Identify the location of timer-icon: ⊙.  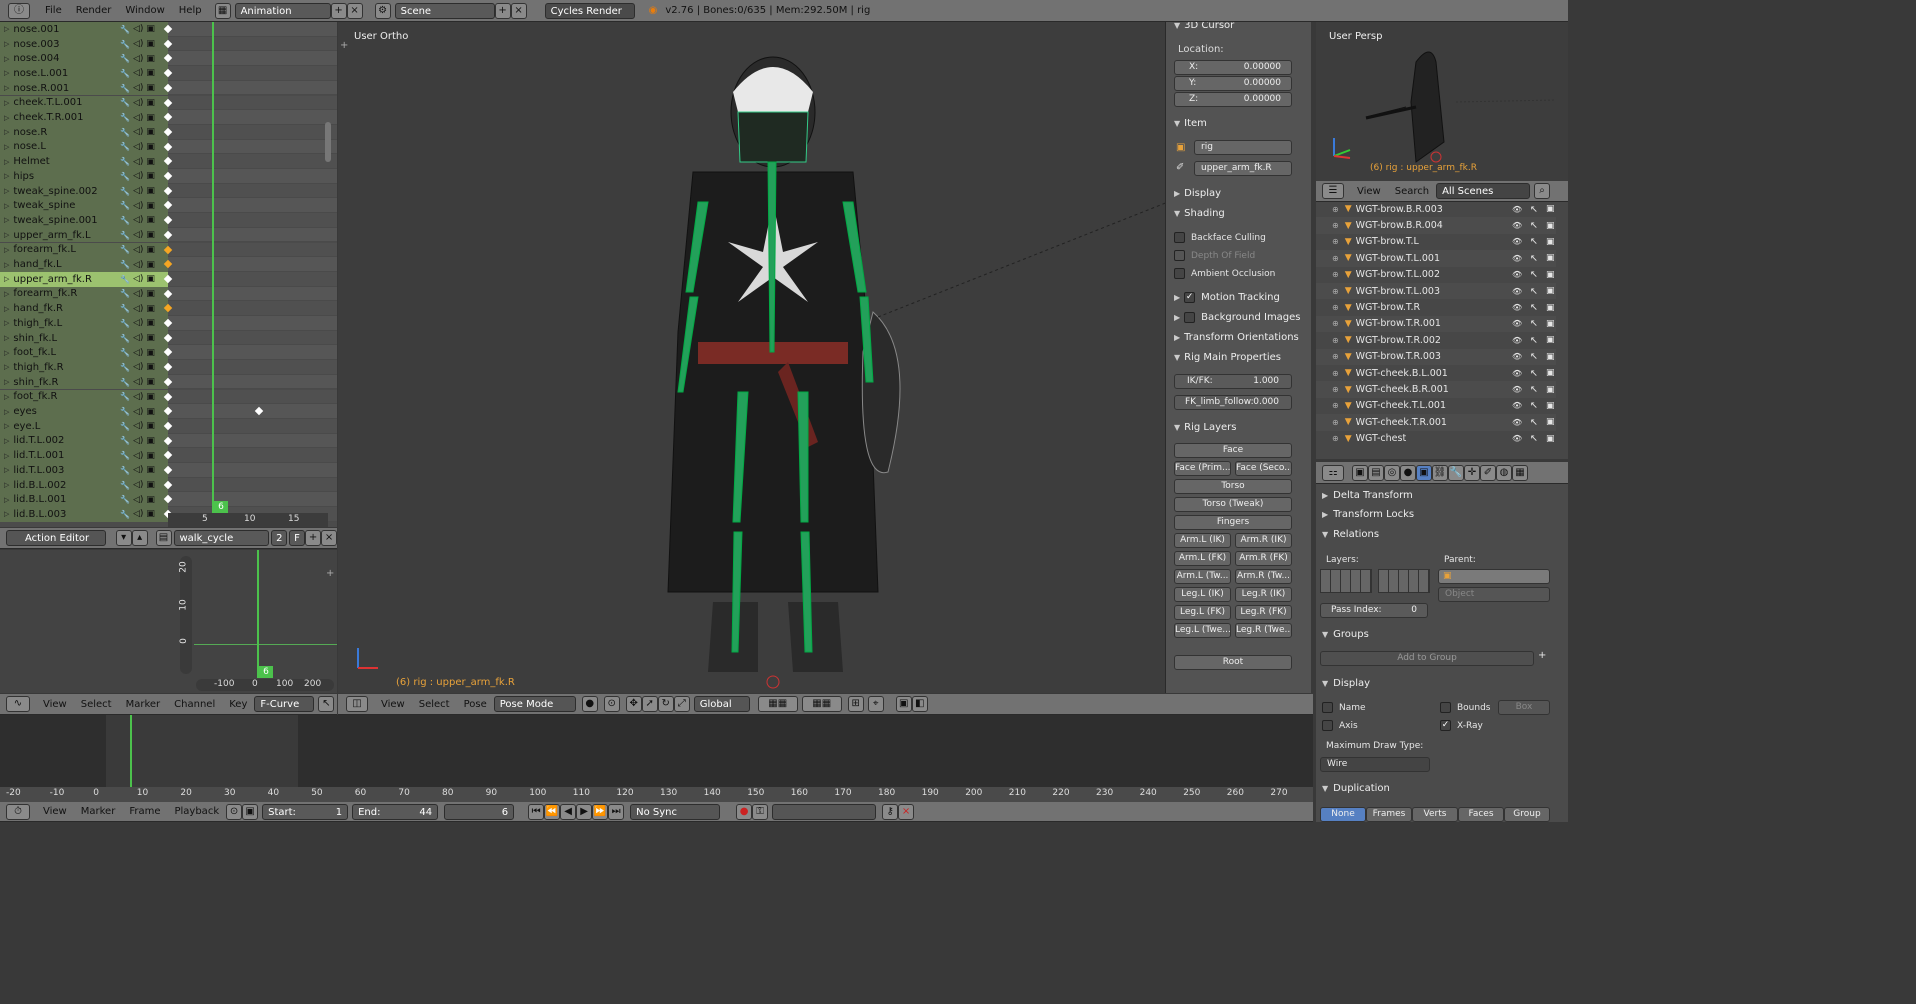
(234, 811).